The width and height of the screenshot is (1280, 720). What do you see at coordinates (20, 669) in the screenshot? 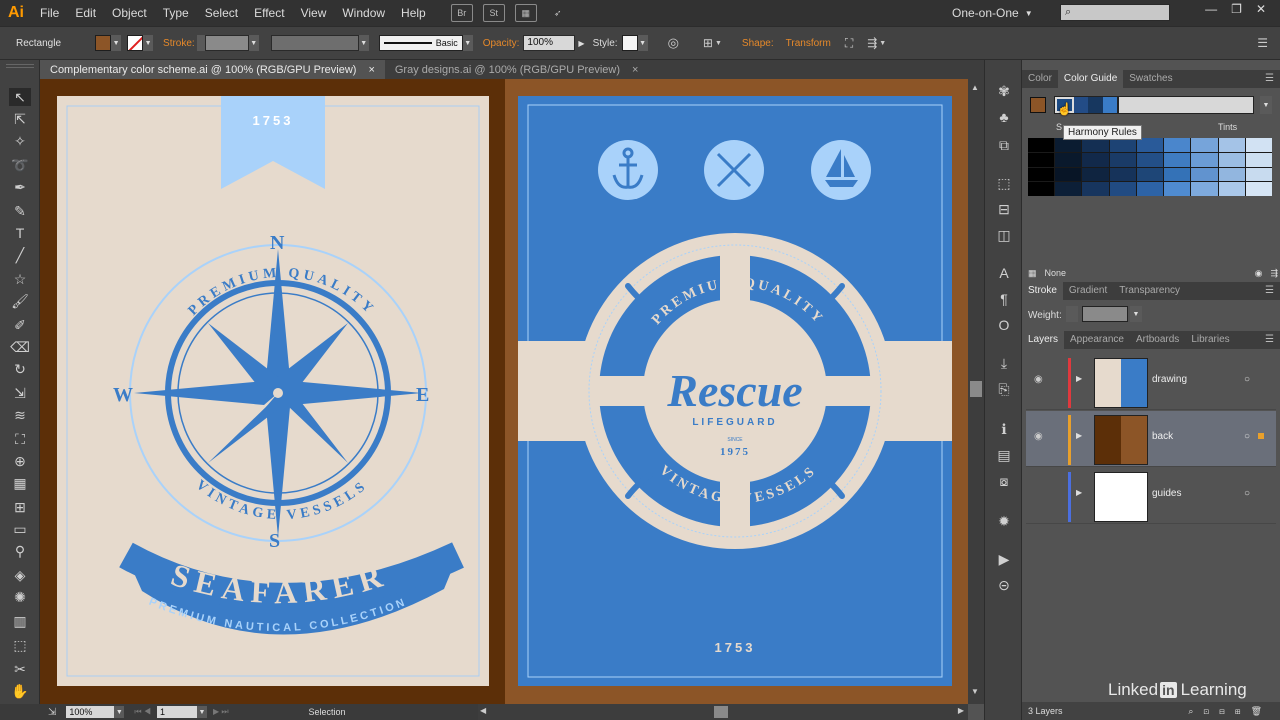
I see `slice-tool-icon: ✂` at bounding box center [20, 669].